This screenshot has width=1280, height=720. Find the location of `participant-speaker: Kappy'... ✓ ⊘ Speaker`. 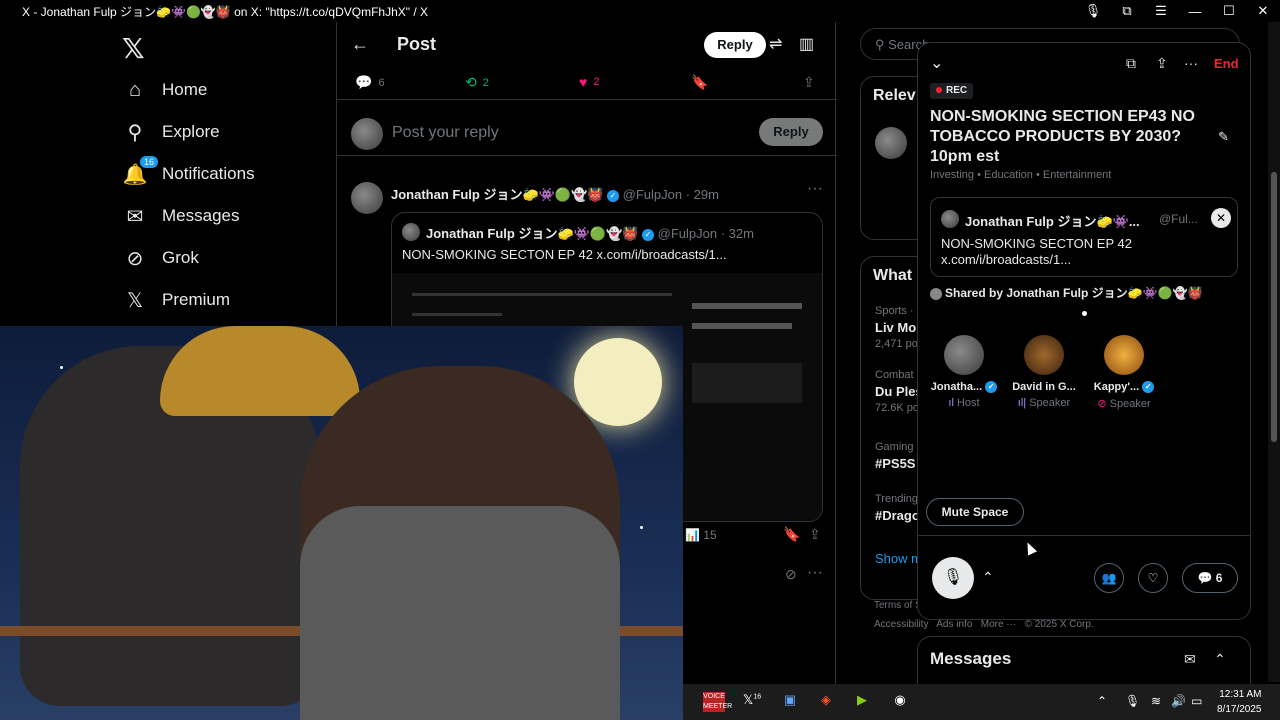

participant-speaker: Kappy'... ✓ ⊘ Speaker is located at coordinates (1124, 372).